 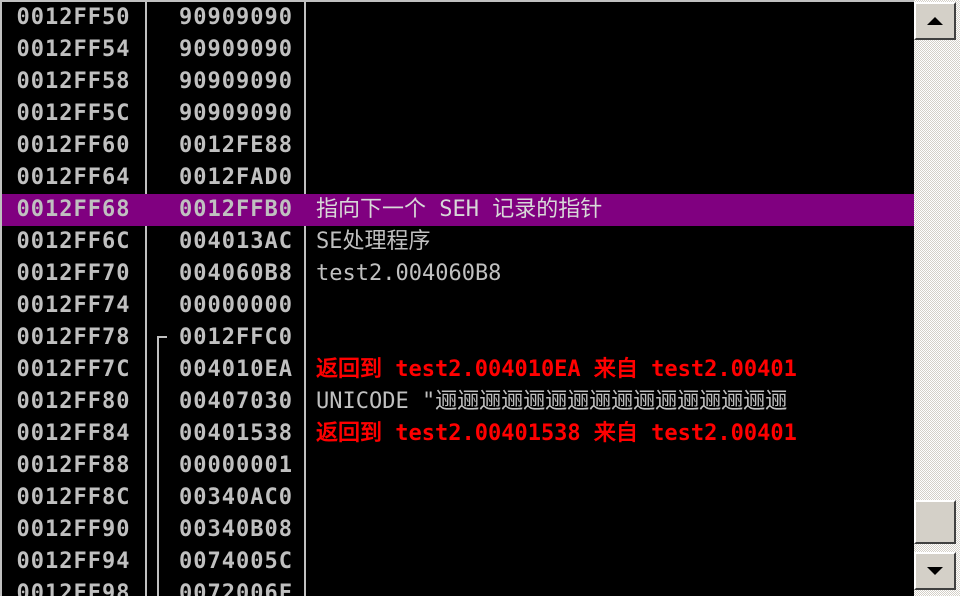 I want to click on stack-value: 0012FFB0, so click(x=236, y=209).